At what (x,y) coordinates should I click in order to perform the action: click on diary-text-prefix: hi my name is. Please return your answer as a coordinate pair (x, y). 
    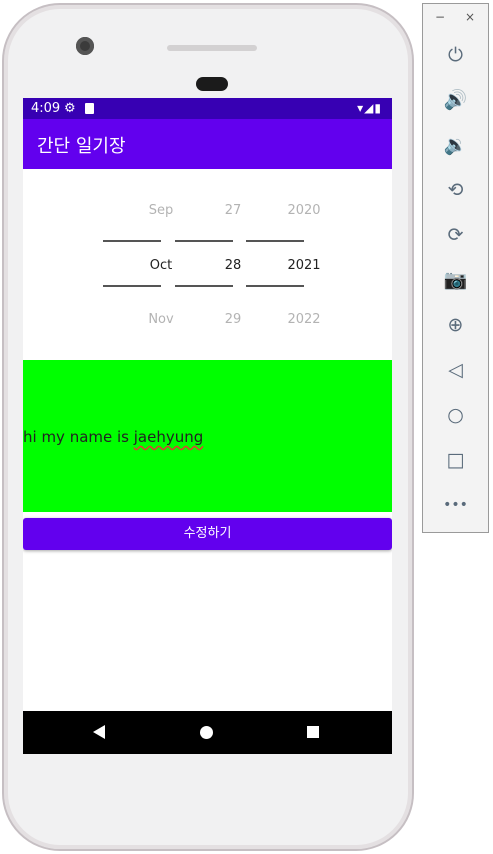
    Looking at the image, I should click on (78, 437).